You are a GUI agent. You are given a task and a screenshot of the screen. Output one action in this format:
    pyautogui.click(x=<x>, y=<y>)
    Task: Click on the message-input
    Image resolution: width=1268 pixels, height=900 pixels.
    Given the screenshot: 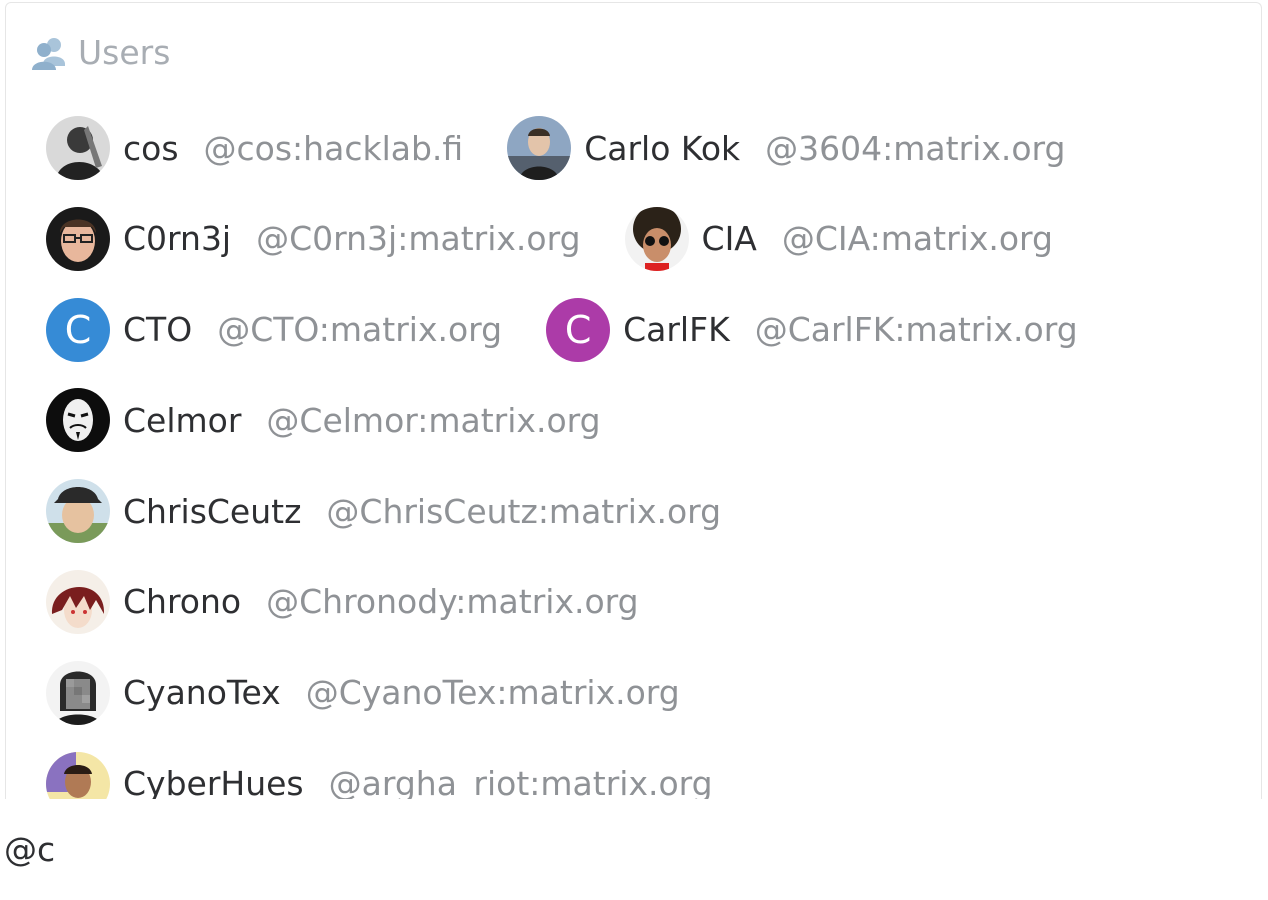 What is the action you would take?
    pyautogui.click(x=604, y=849)
    